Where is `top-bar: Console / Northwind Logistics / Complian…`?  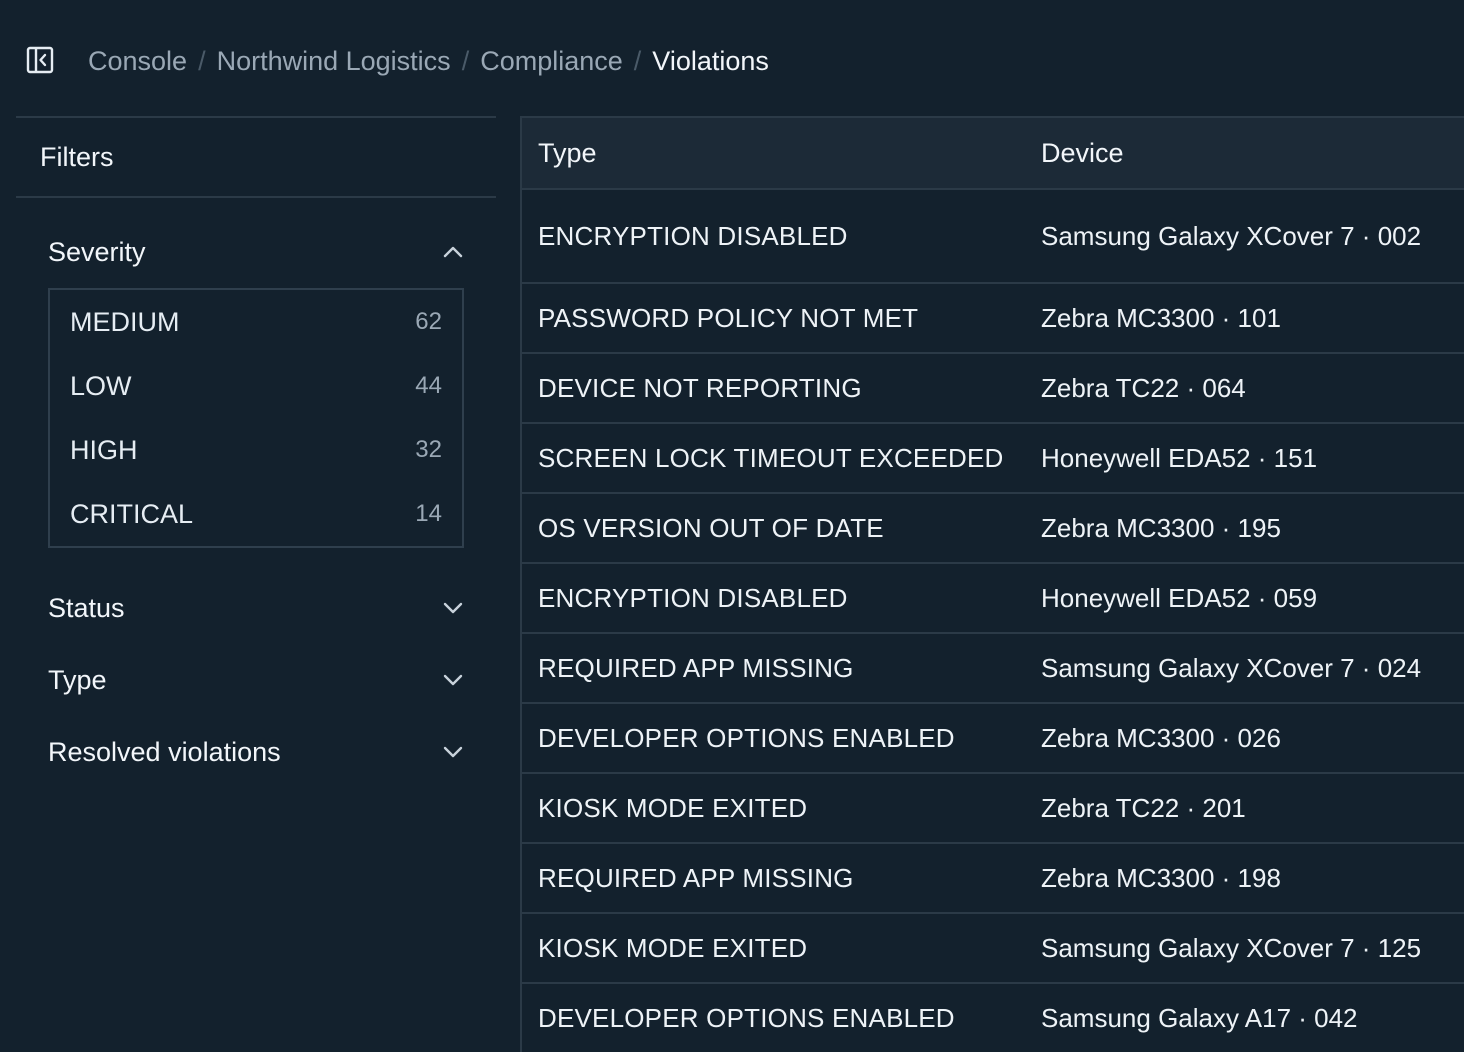
top-bar: Console / Northwind Logistics / Complian… is located at coordinates (732, 59).